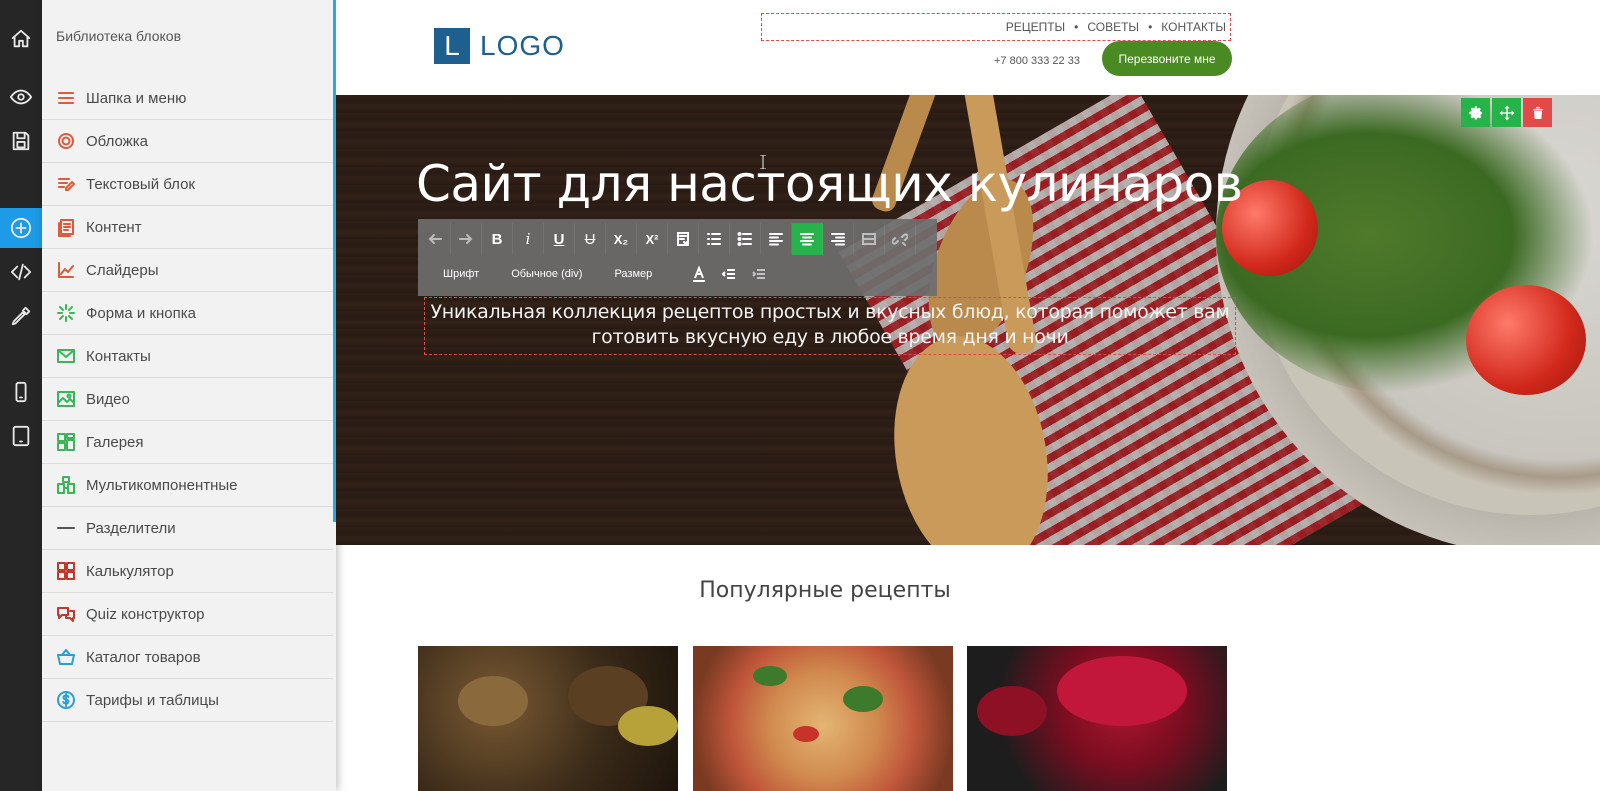  I want to click on header-phone: +7 800 333 22 33, so click(1037, 61).